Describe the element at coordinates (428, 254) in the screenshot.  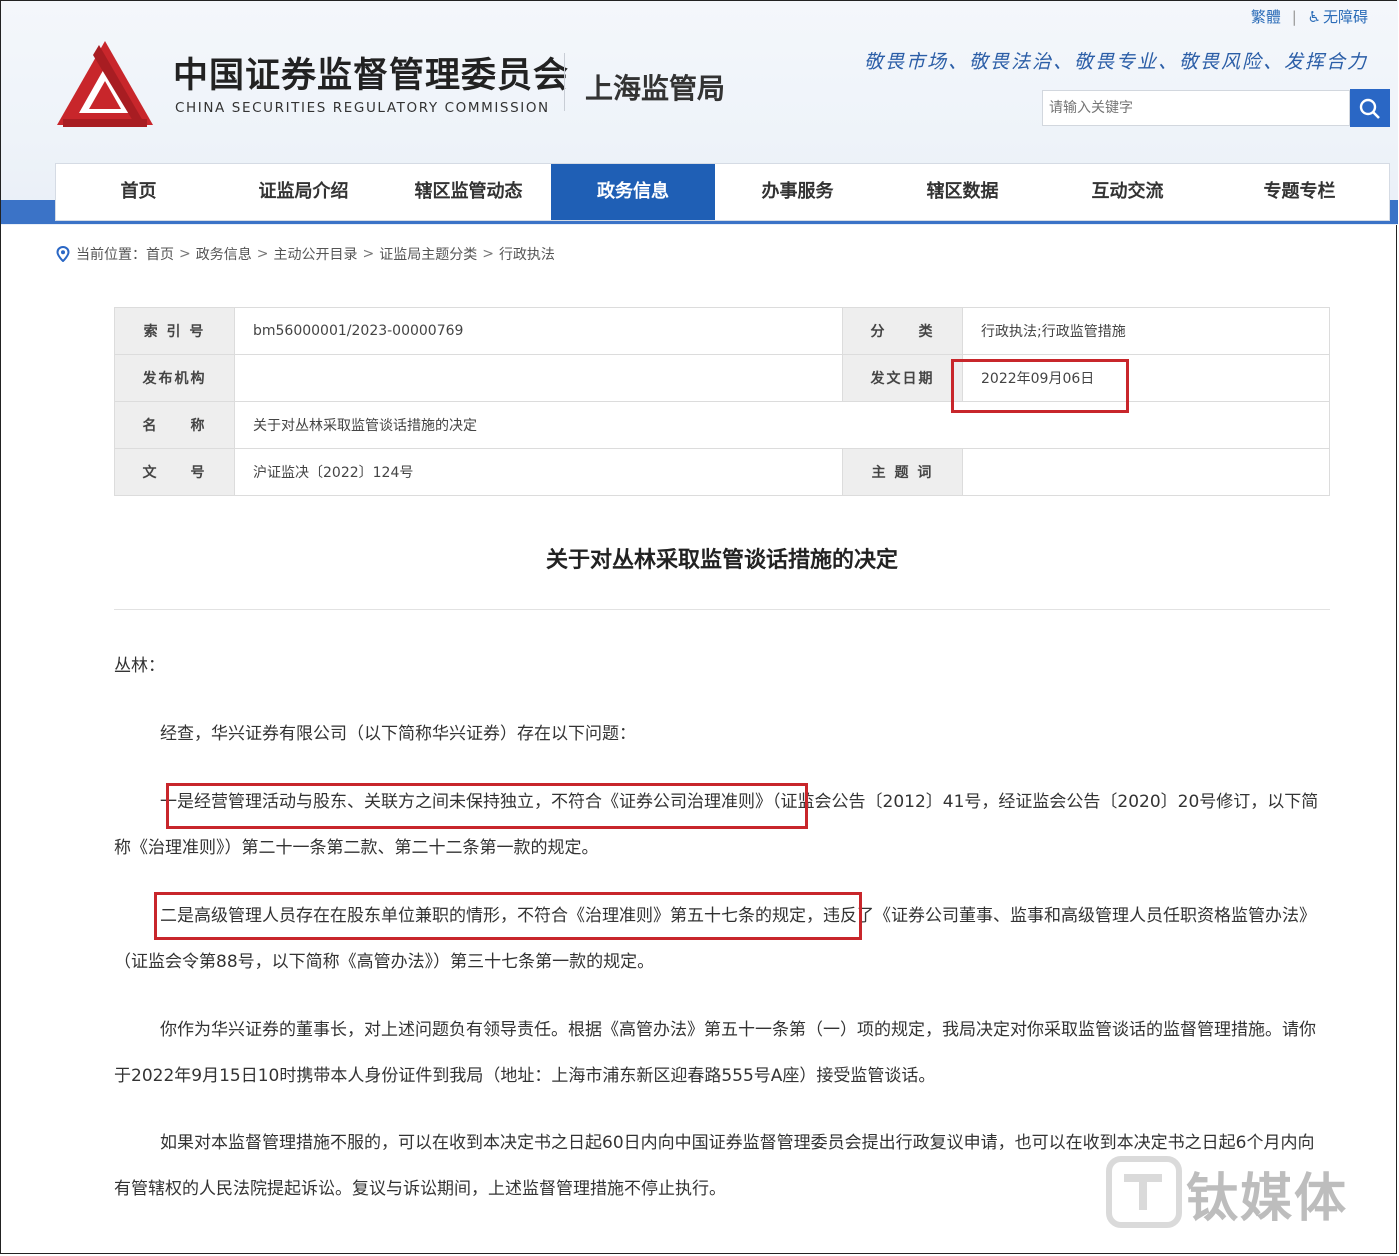
I see `breadcrumb-topic-category: 证监局主题分类` at that location.